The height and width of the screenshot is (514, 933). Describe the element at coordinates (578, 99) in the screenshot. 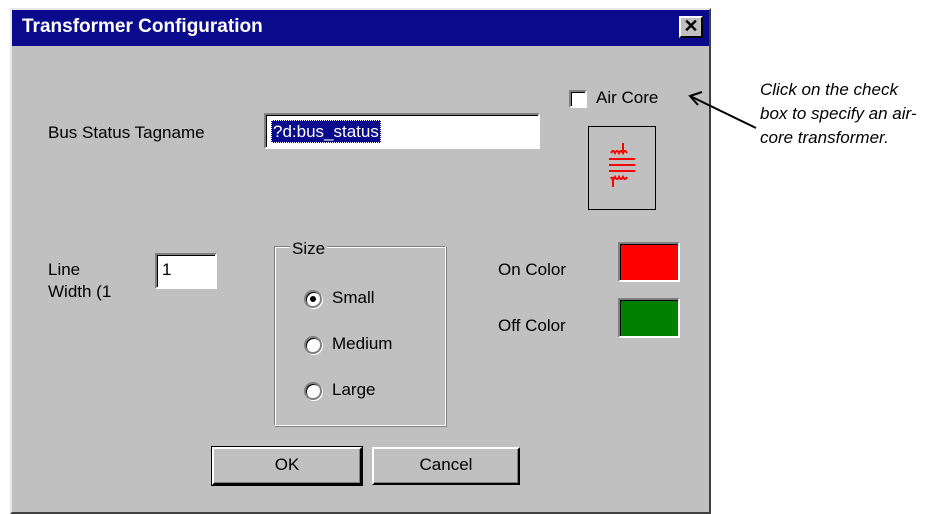

I see `air-core-checkbox` at that location.